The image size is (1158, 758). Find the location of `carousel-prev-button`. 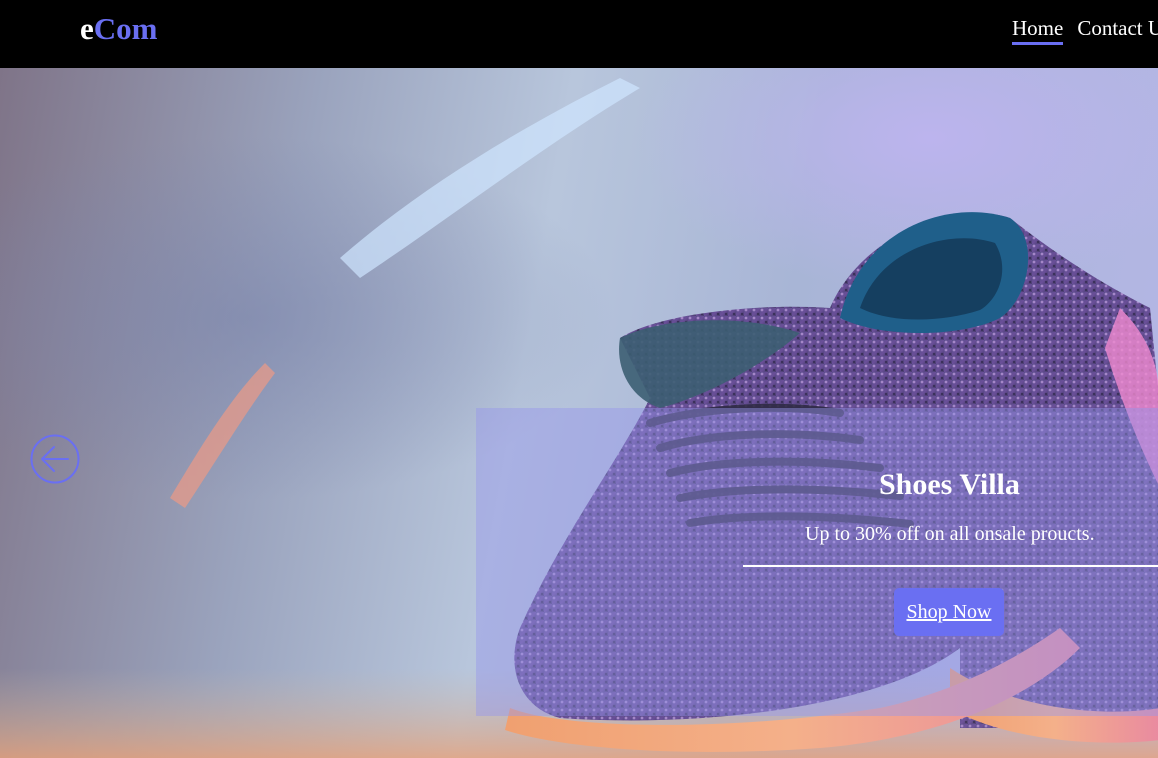

carousel-prev-button is located at coordinates (55, 459).